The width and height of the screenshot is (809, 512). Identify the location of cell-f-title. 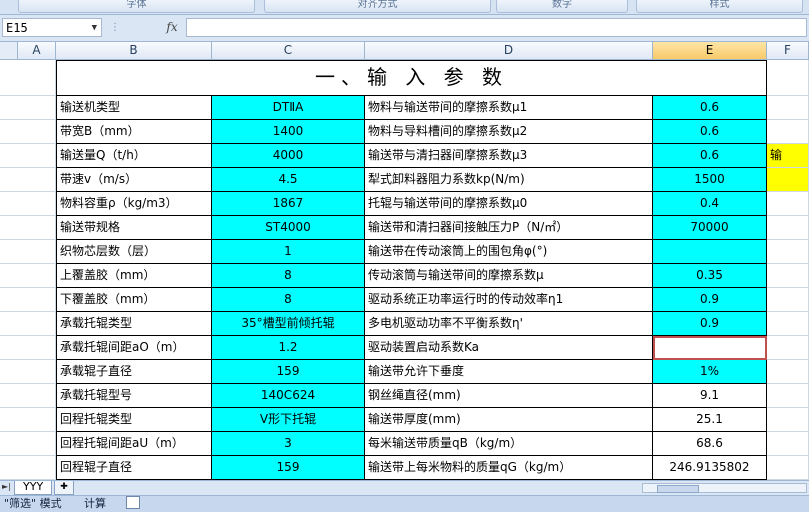
(788, 78).